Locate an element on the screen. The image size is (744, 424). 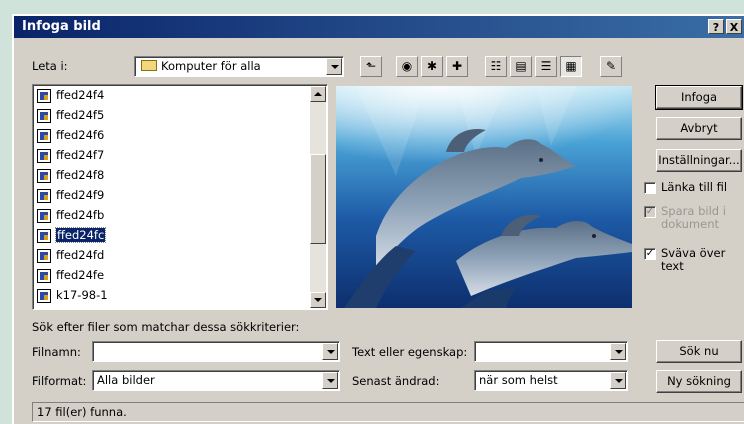
list-item: ffed24f4 is located at coordinates (70, 95).